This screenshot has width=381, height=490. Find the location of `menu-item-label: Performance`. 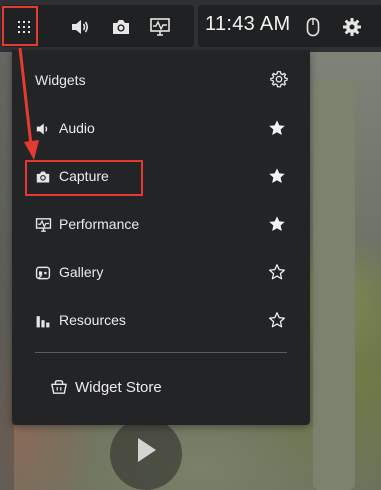

menu-item-label: Performance is located at coordinates (99, 224).